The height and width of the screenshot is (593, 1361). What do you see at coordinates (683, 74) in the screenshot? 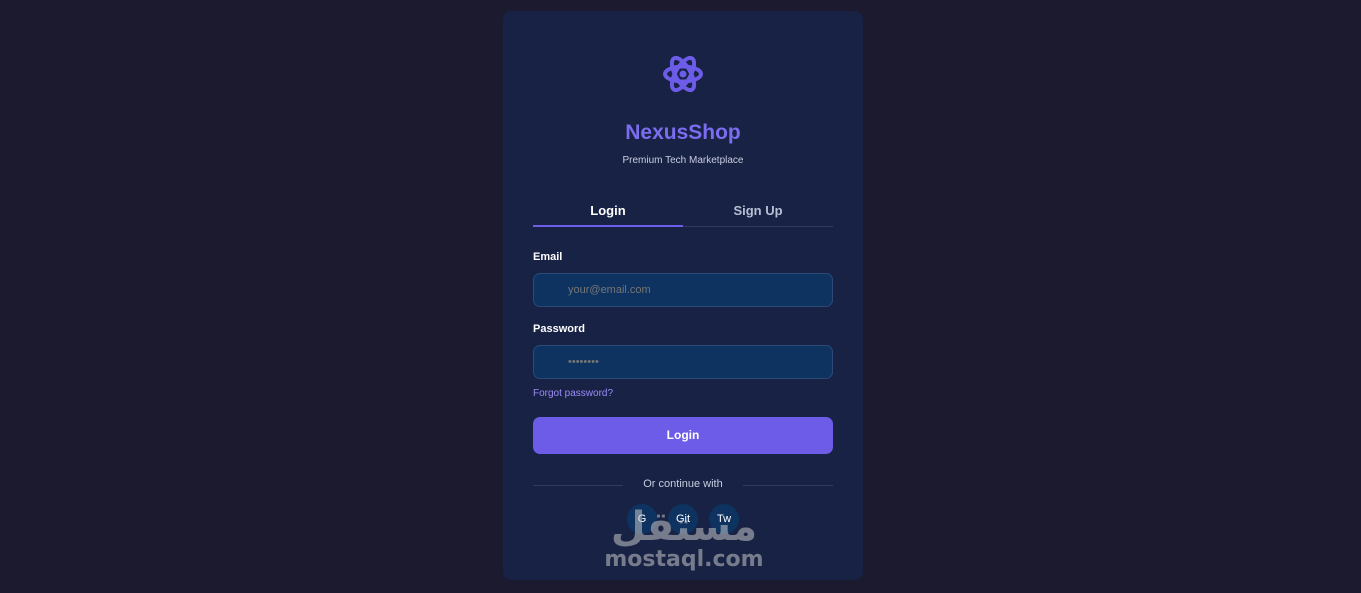
I see `atom-icon` at bounding box center [683, 74].